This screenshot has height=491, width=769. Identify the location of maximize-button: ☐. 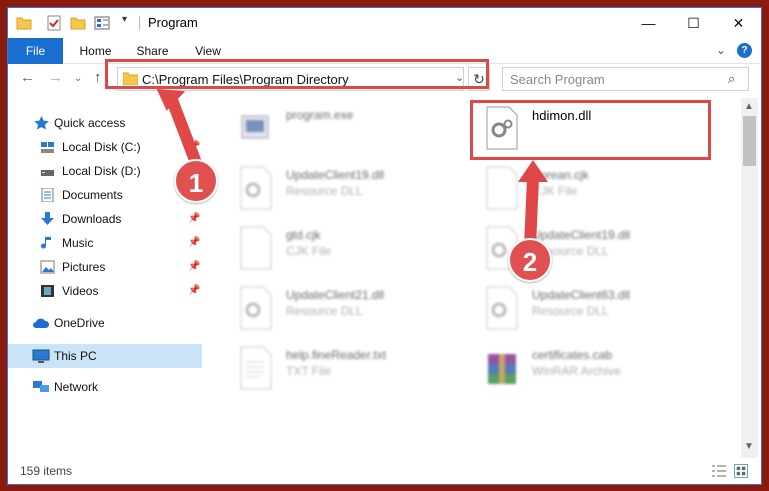
(693, 23).